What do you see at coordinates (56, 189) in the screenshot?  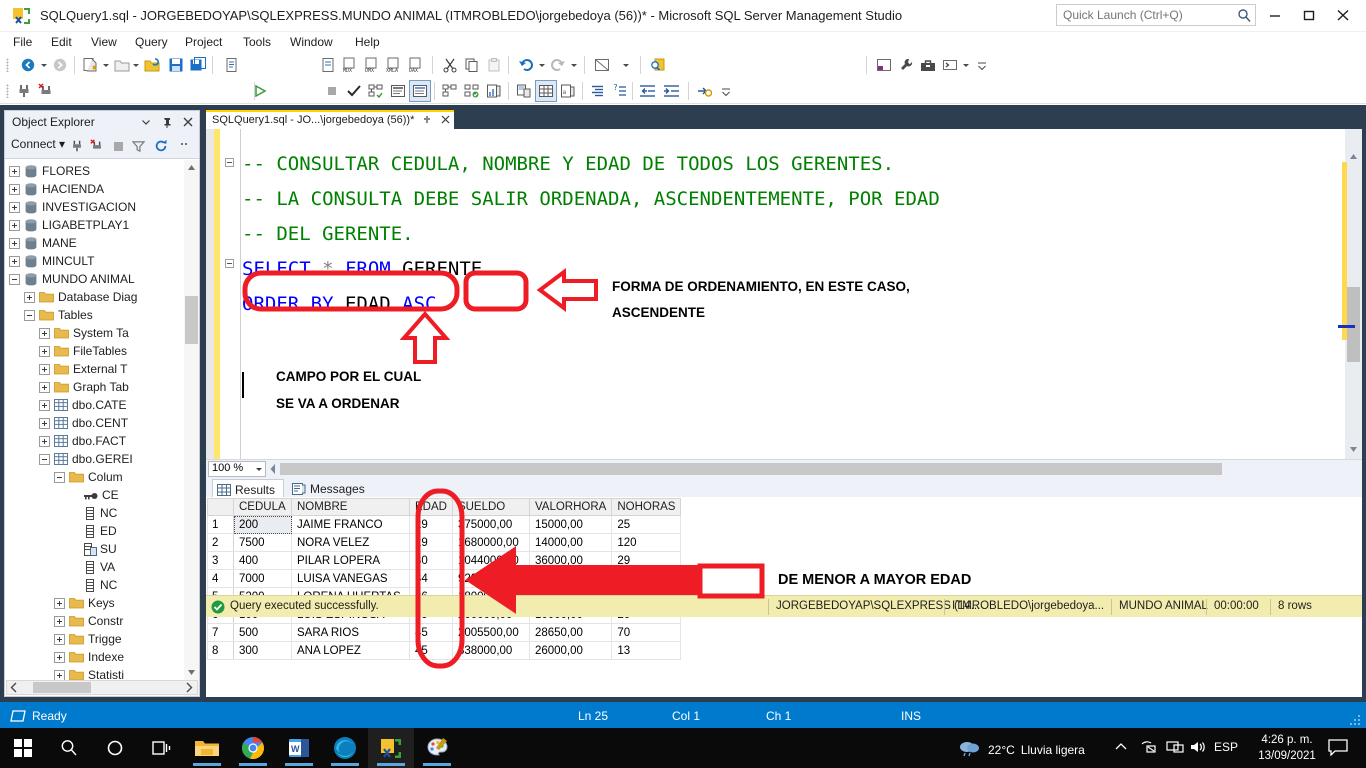 I see `tree-node: HACIENDA` at bounding box center [56, 189].